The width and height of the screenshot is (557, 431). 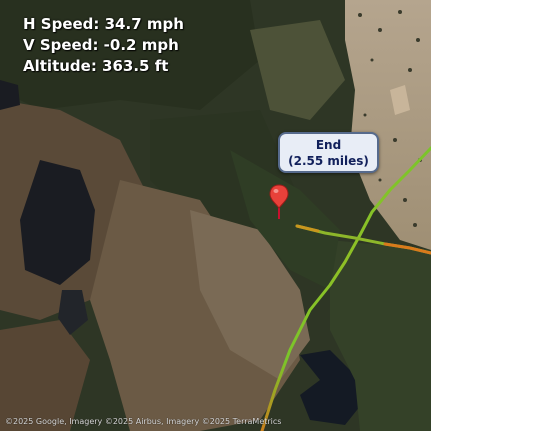 I want to click on end-callout: End (2.55 miles), so click(x=328, y=152).